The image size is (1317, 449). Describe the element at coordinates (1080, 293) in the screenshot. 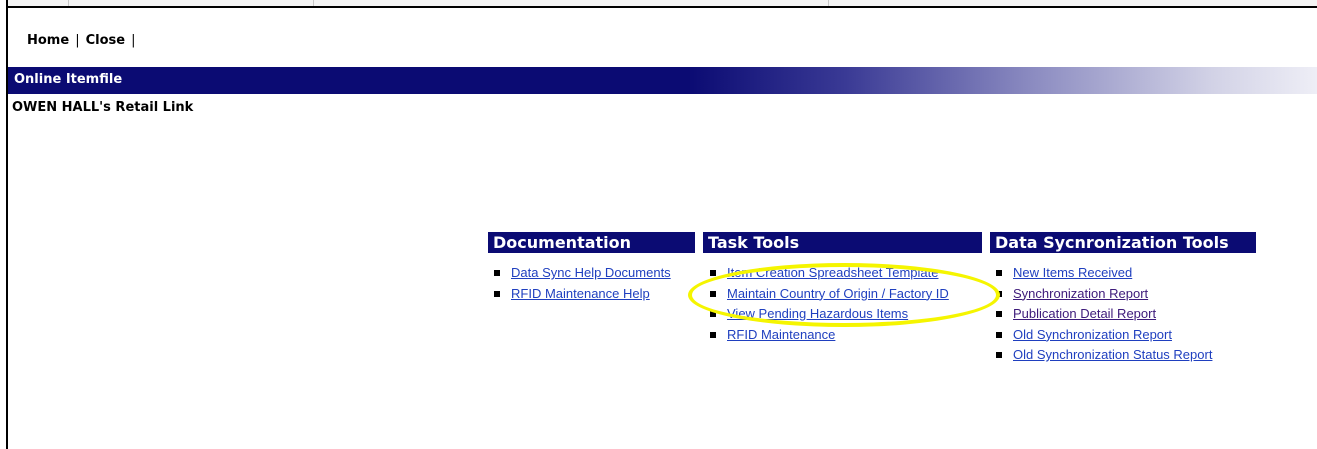

I see `synchronization-report-link: Synchronization Report` at that location.